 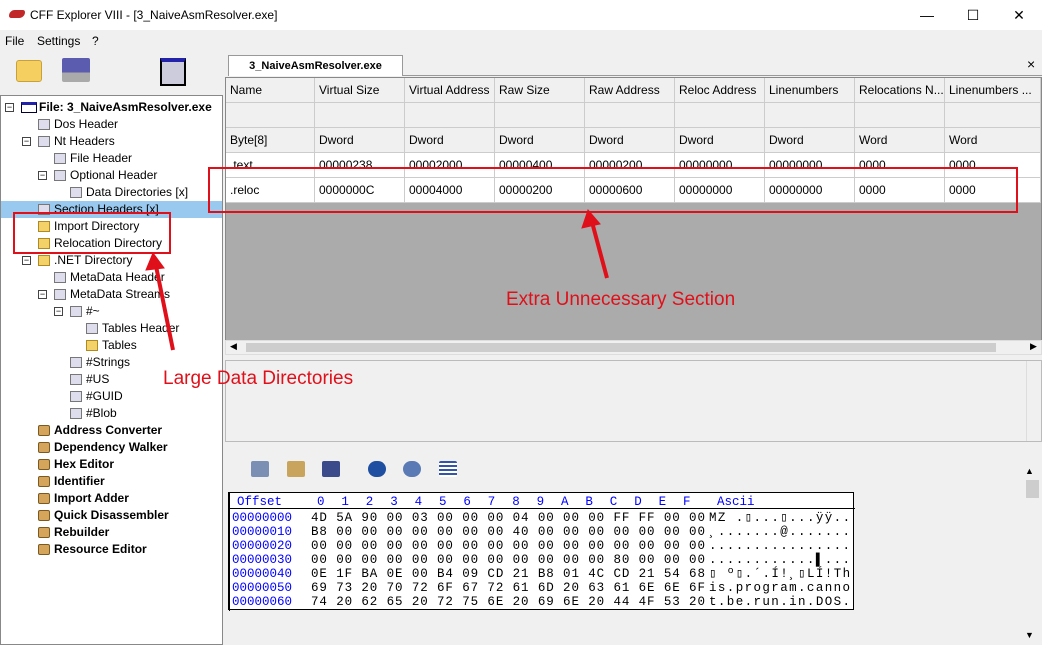 I want to click on annotation-arrows, so click(x=377, y=280).